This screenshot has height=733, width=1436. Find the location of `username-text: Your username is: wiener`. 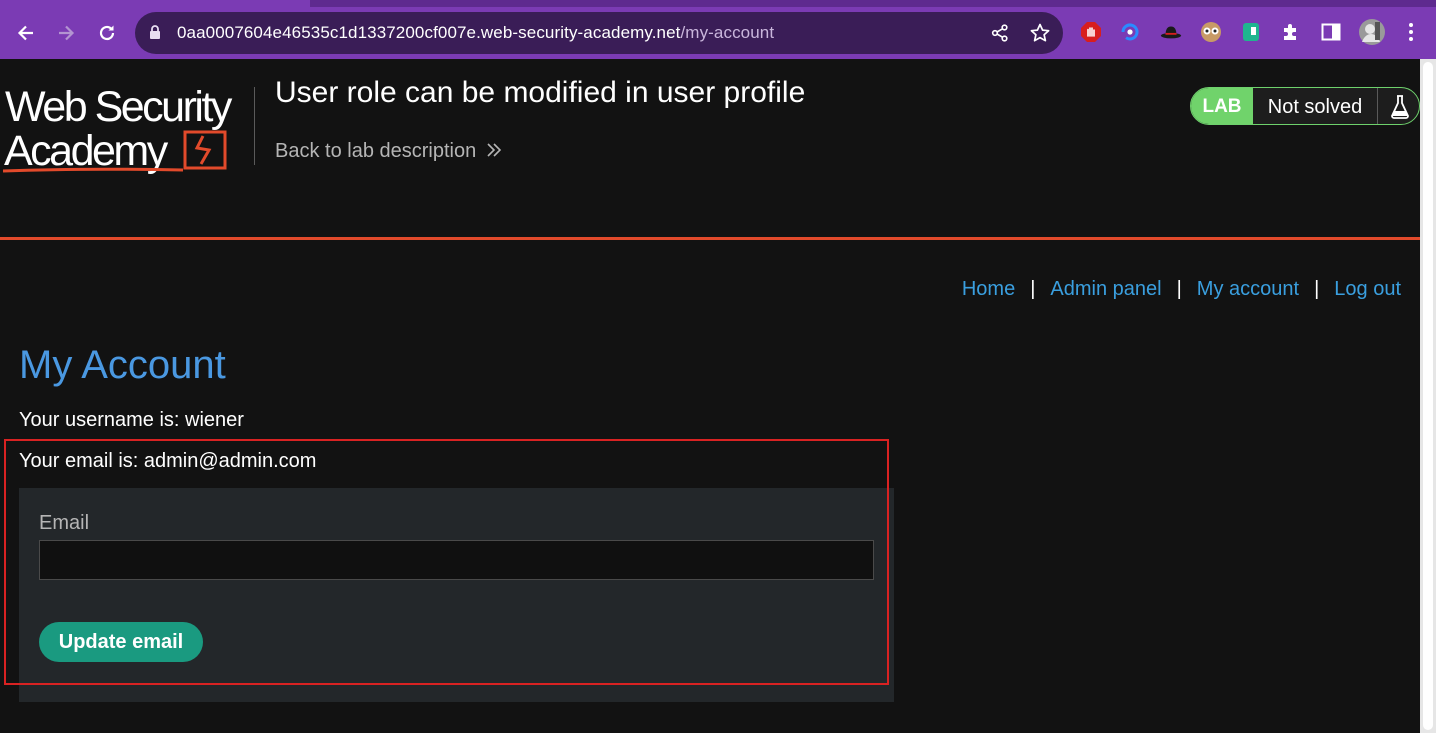

username-text: Your username is: wiener is located at coordinates (131, 420).